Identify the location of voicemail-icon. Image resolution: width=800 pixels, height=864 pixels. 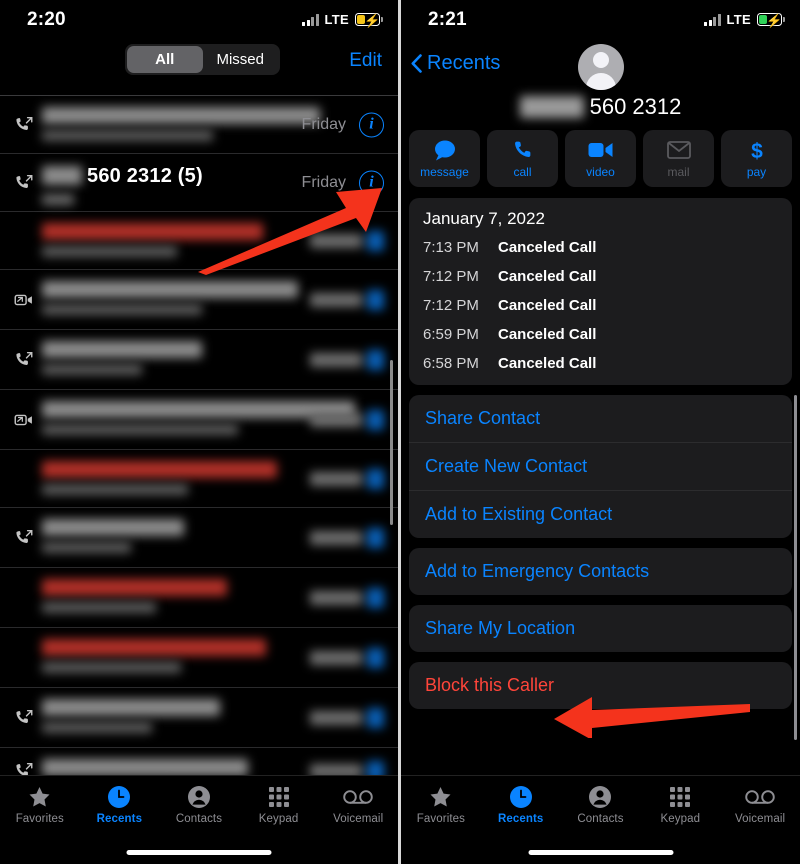
(760, 797).